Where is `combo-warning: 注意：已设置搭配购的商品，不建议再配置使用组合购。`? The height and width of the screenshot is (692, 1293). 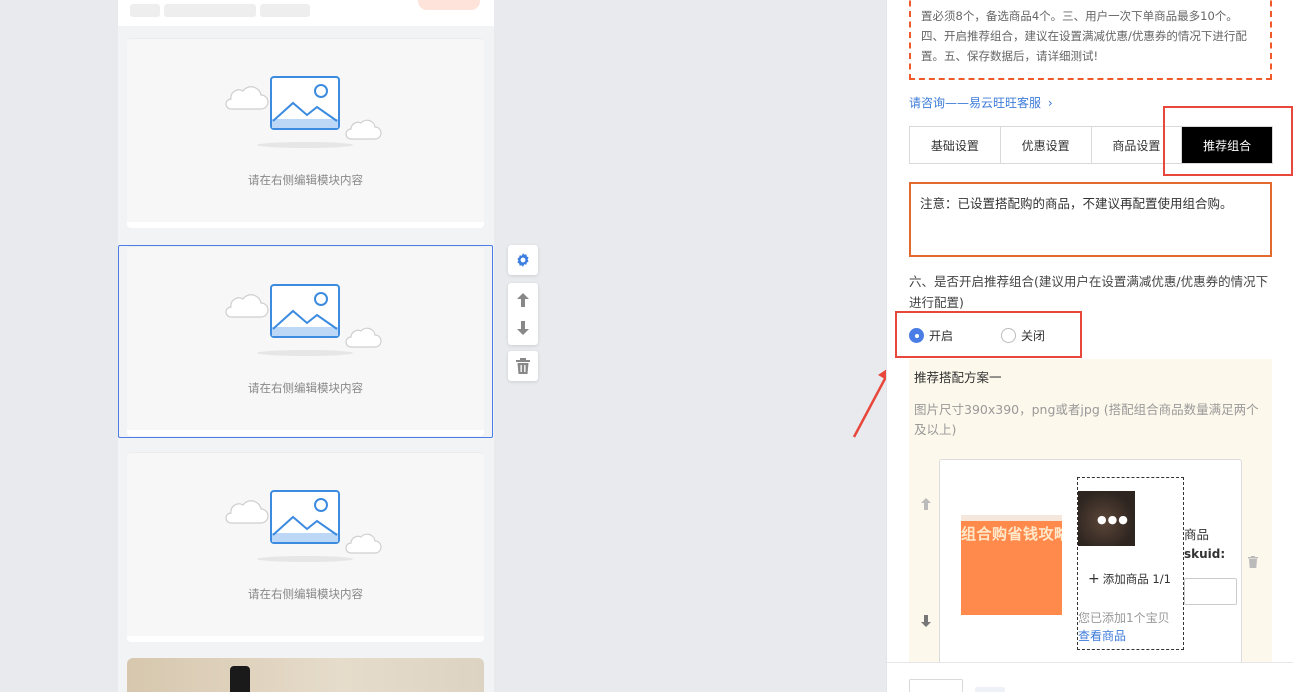
combo-warning: 注意：已设置搭配购的商品，不建议再配置使用组合购。 is located at coordinates (1090, 219).